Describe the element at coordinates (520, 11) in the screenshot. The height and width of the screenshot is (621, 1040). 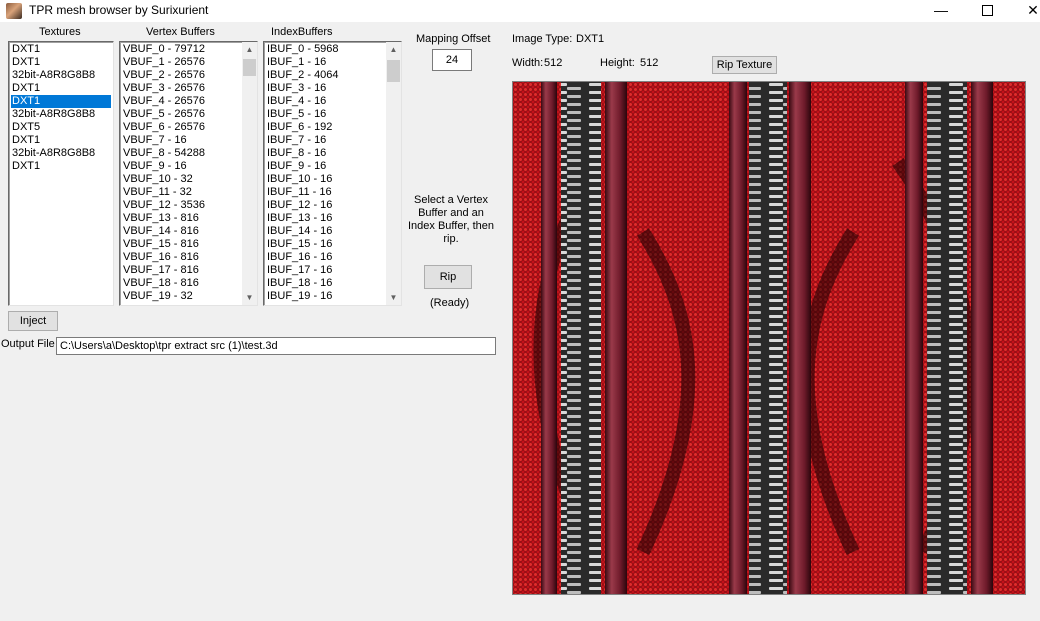
I see `title-bar: TPR mesh browser by Surixurient — ✕` at that location.